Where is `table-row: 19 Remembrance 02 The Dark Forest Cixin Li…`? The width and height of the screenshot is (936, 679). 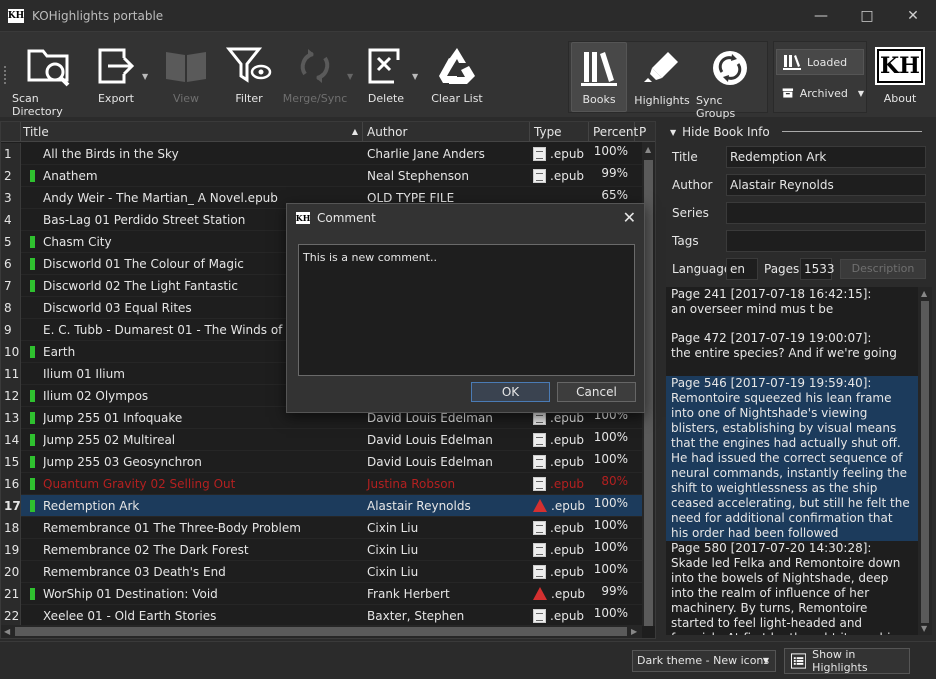 table-row: 19 Remembrance 02 The Dark Forest Cixin Li… is located at coordinates (321, 549).